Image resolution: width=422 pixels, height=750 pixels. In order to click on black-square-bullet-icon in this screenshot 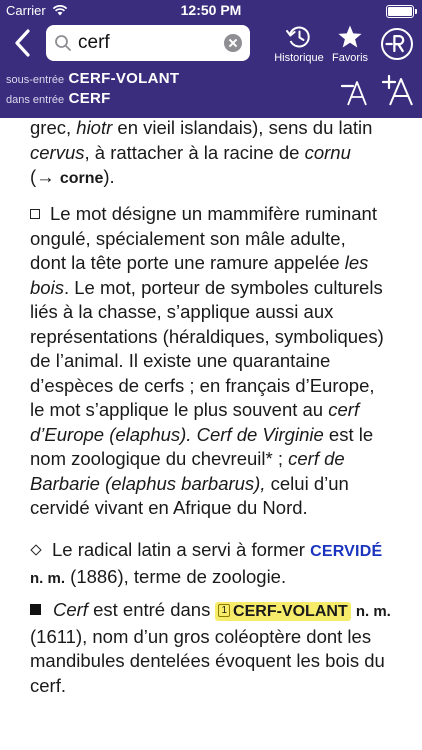, I will do `click(35, 609)`.